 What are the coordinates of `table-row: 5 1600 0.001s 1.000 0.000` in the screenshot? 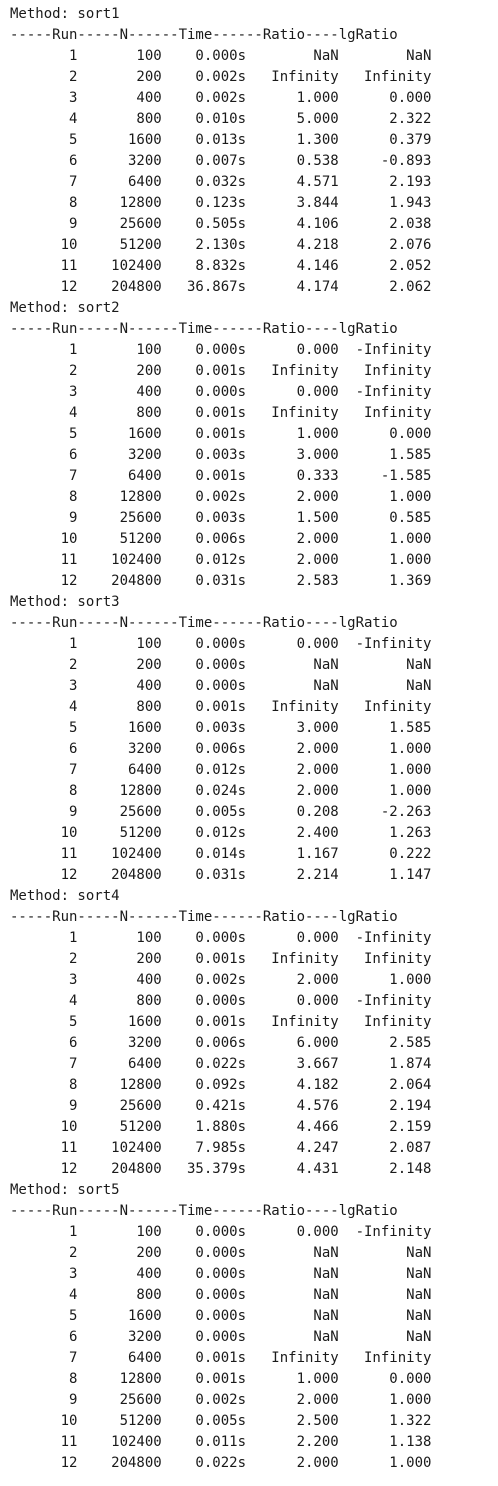 It's located at (221, 434).